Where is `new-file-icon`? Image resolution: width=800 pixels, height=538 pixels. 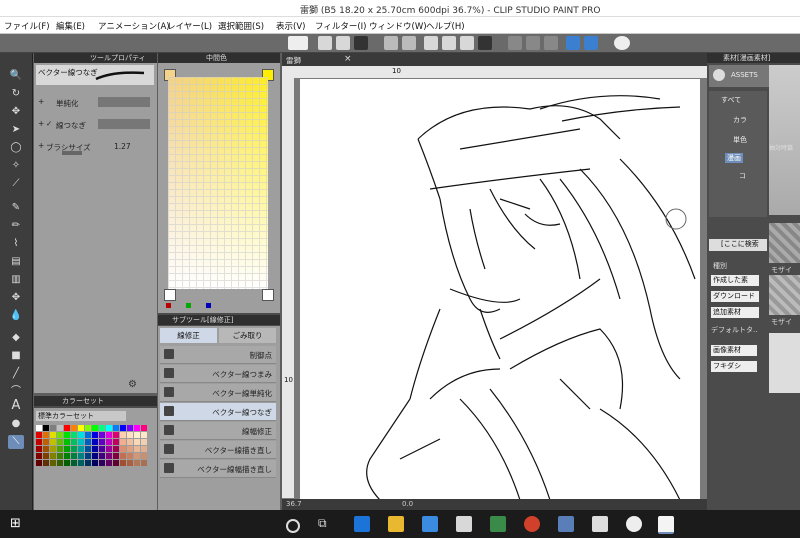
new-file-icon is located at coordinates (325, 43).